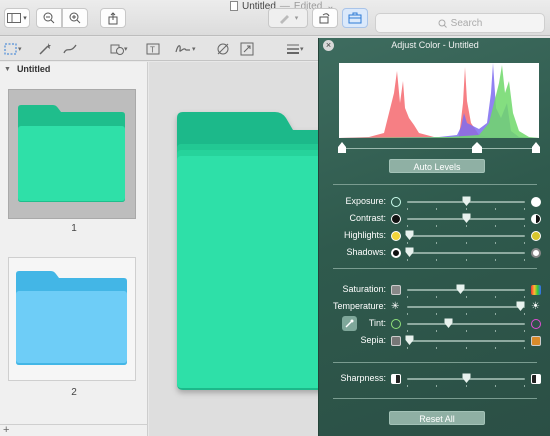  What do you see at coordinates (396, 324) in the screenshot?
I see `tint-green-icon` at bounding box center [396, 324].